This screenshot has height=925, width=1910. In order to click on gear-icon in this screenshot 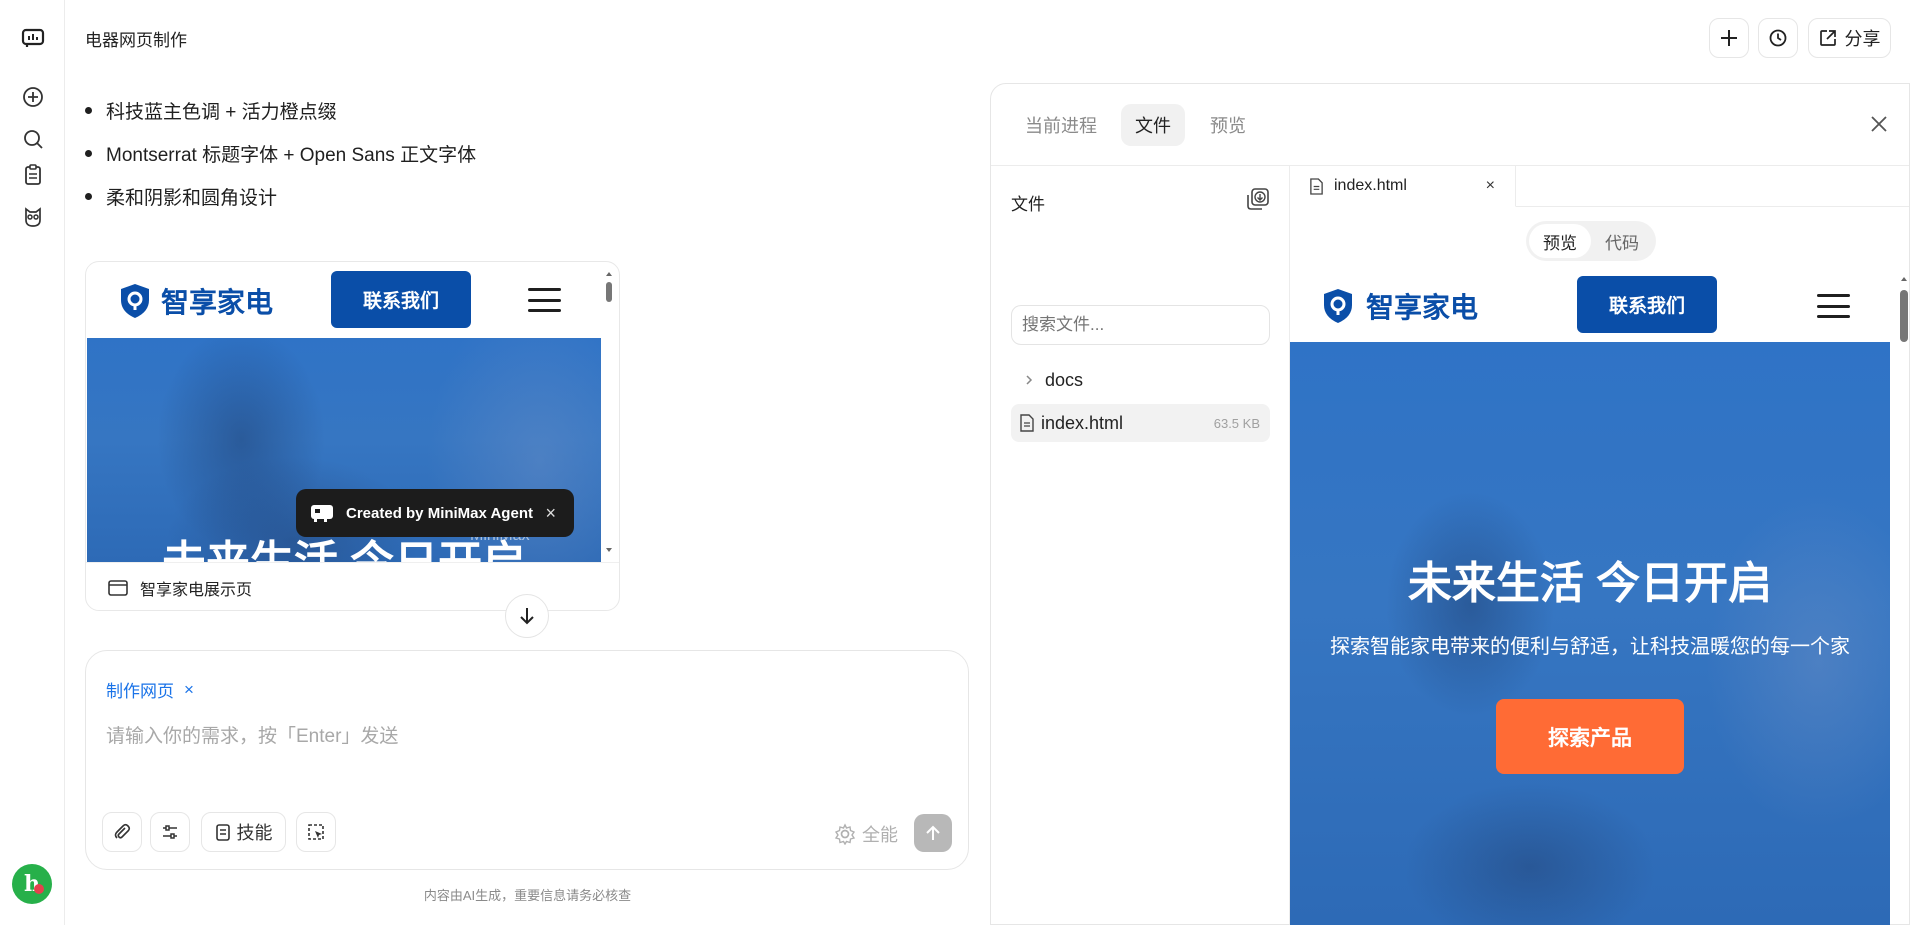, I will do `click(845, 834)`.